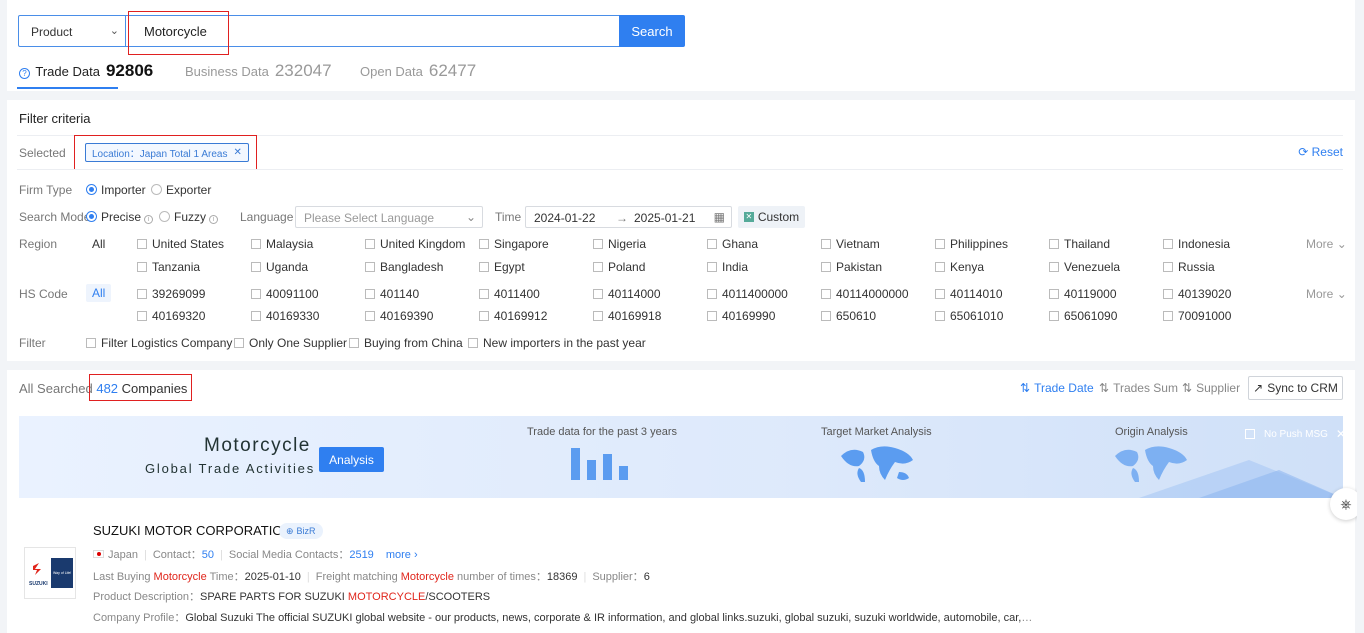 The width and height of the screenshot is (1364, 633). Describe the element at coordinates (652, 31) in the screenshot. I see `search-button: Search` at that location.